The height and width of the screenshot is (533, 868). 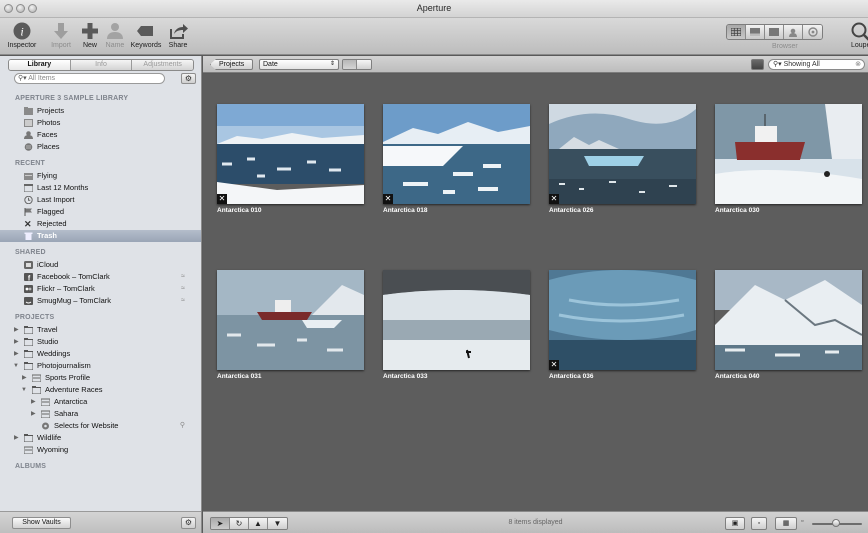 What do you see at coordinates (100, 390) in the screenshot?
I see `sidebar-item-adventure-races: ▼ Adventure Races` at bounding box center [100, 390].